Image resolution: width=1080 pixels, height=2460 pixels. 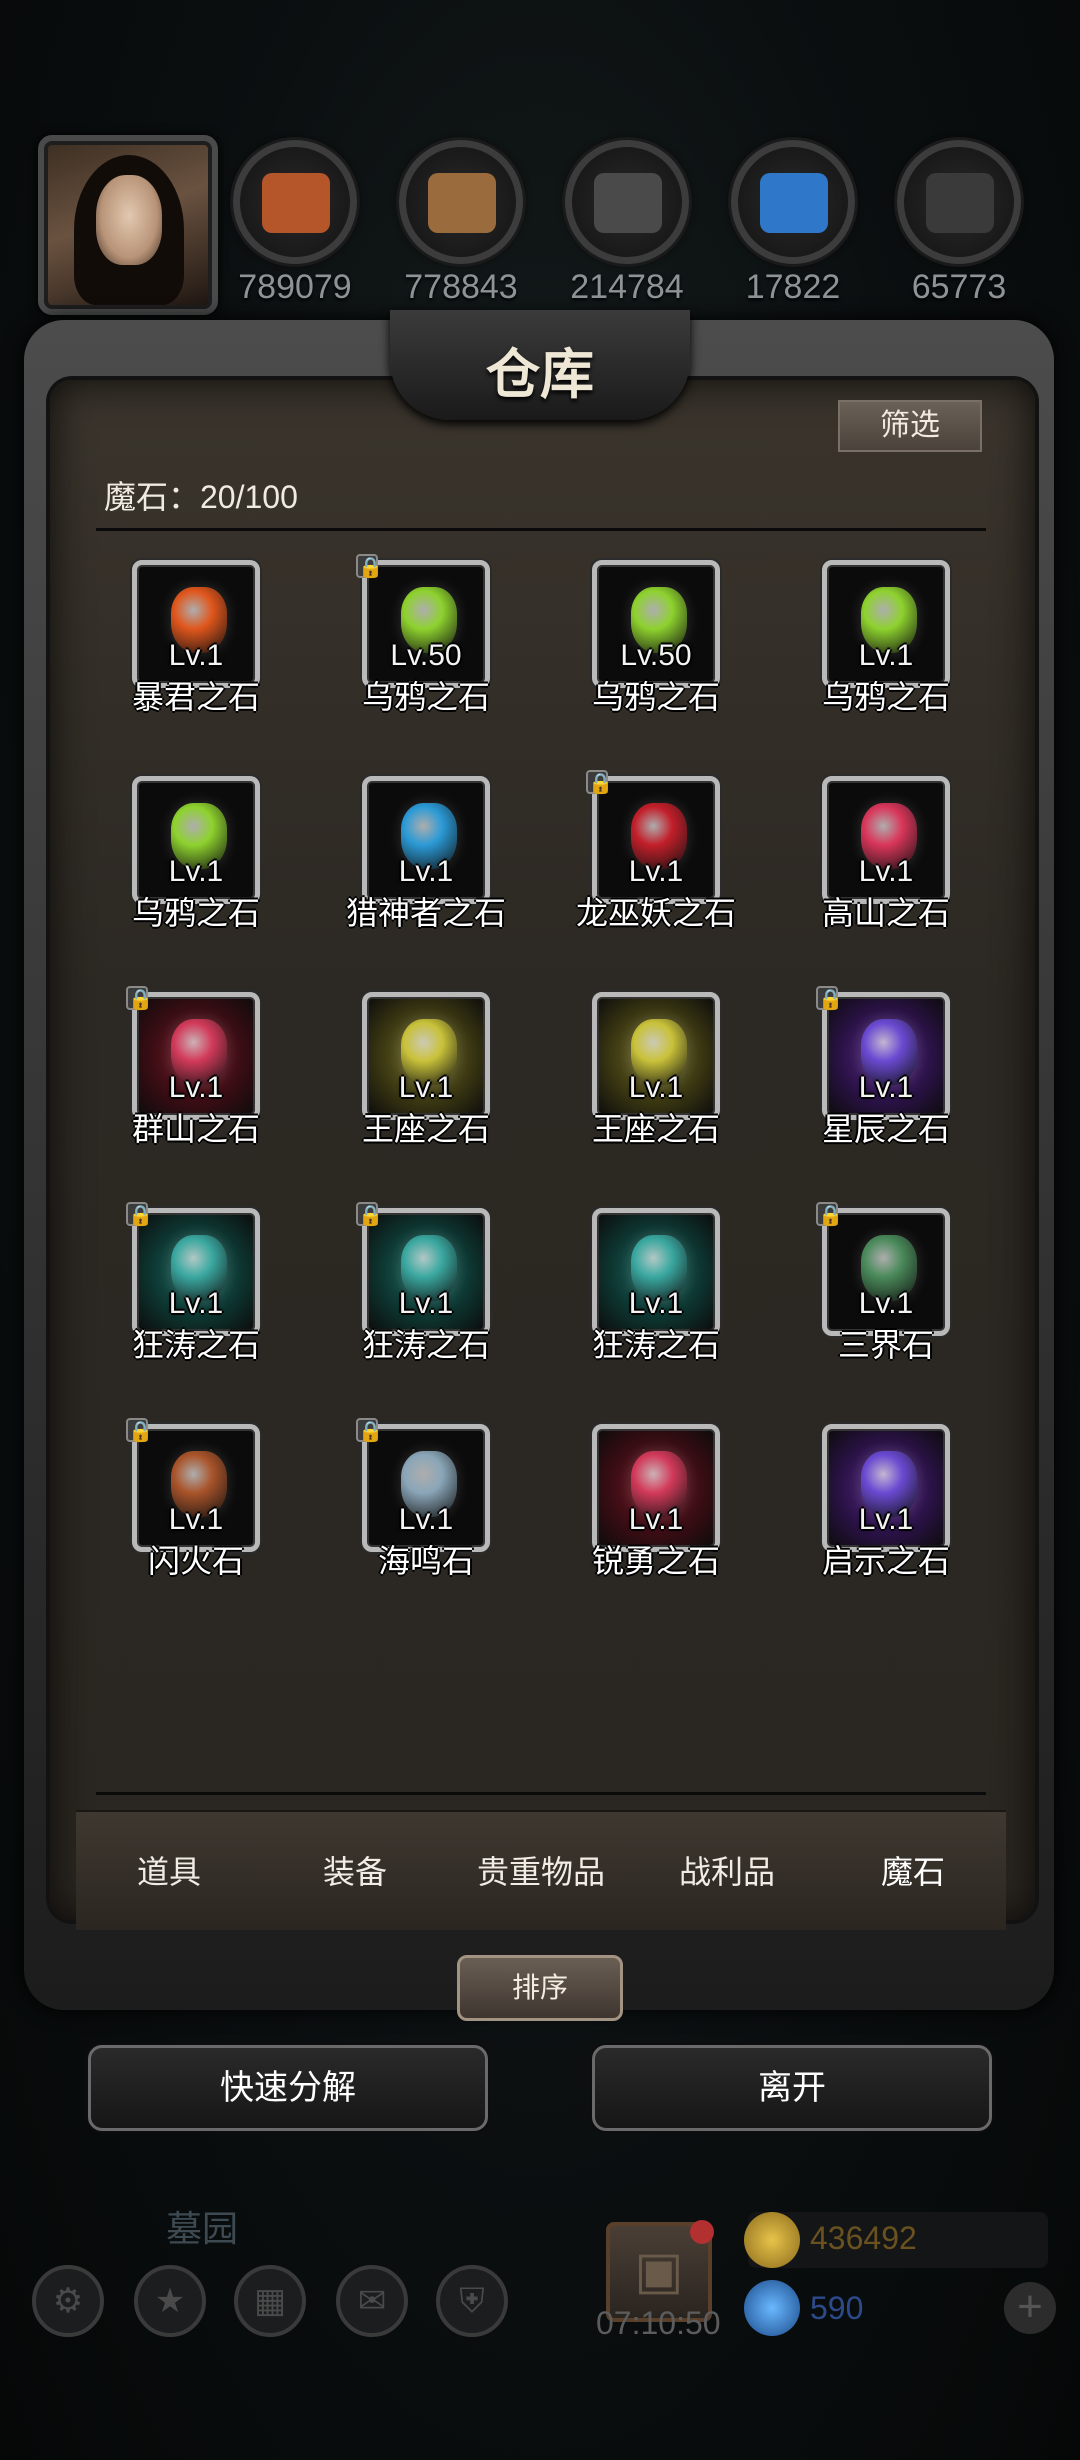 What do you see at coordinates (772, 2240) in the screenshot?
I see `gold-icon` at bounding box center [772, 2240].